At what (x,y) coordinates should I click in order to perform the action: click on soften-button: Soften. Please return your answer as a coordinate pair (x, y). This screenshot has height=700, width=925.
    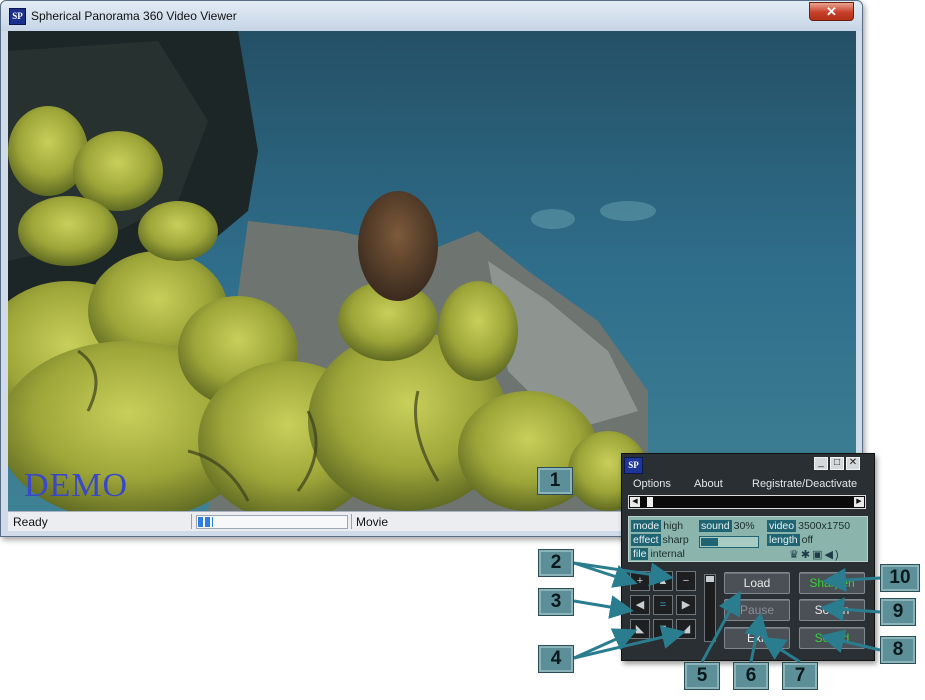
    Looking at the image, I should click on (832, 610).